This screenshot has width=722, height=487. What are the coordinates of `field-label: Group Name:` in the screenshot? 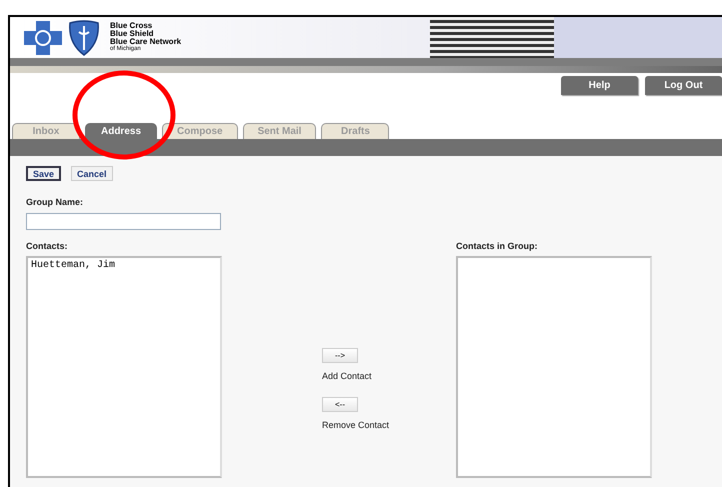 It's located at (55, 202).